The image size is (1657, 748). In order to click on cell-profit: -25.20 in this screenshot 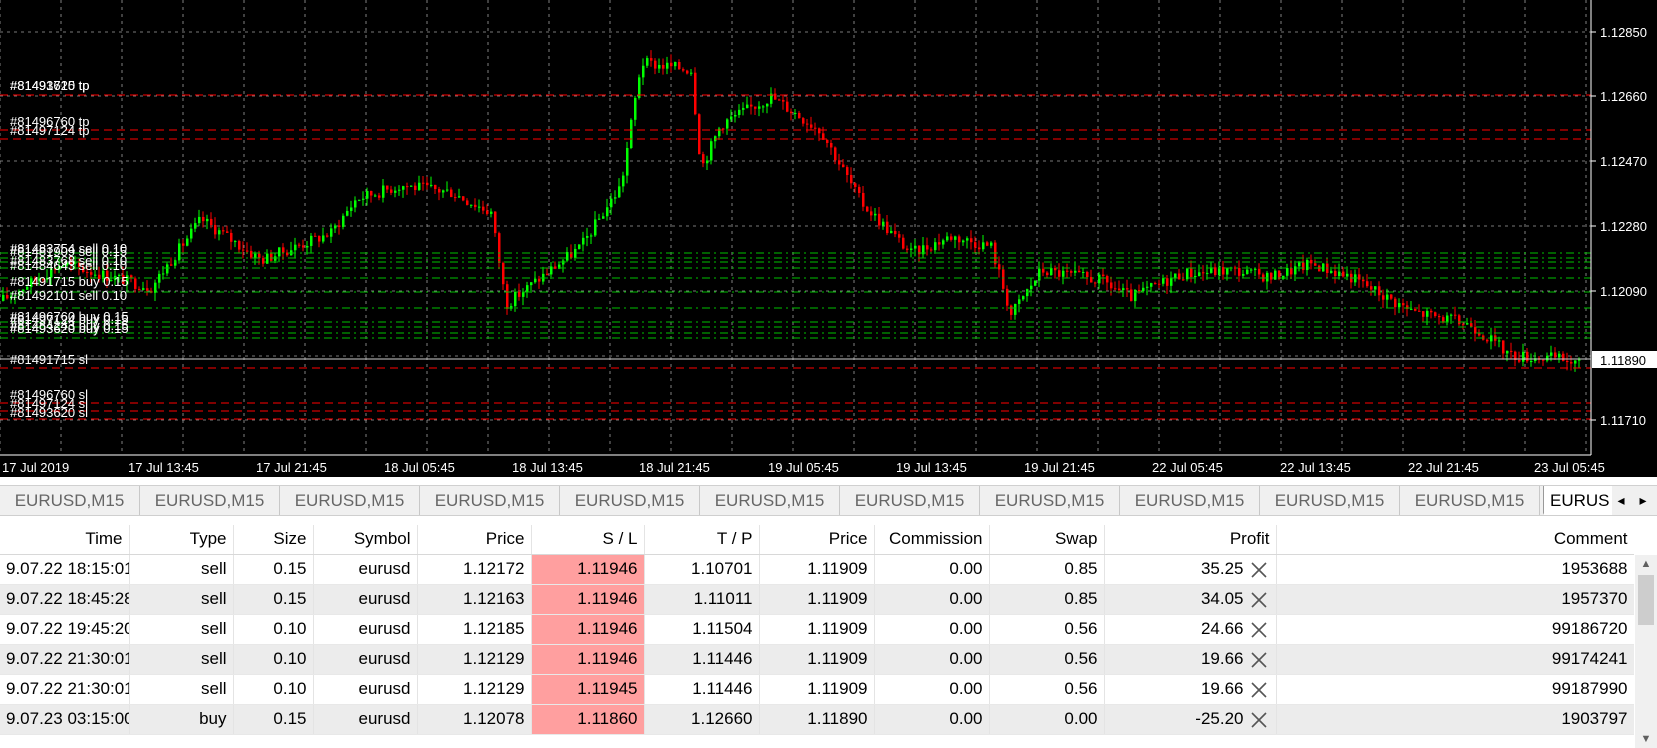, I will do `click(1190, 719)`.